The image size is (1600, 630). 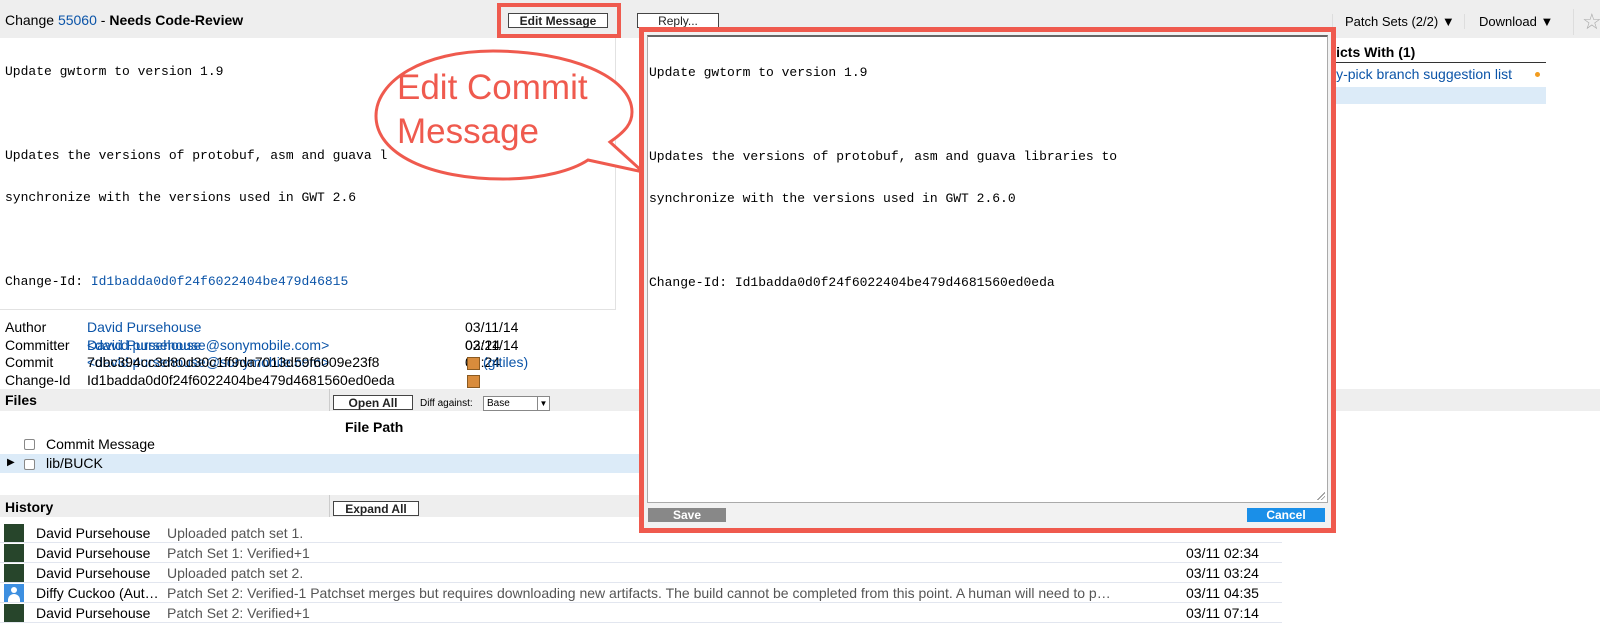 What do you see at coordinates (37, 344) in the screenshot?
I see `committer-label: Committer` at bounding box center [37, 344].